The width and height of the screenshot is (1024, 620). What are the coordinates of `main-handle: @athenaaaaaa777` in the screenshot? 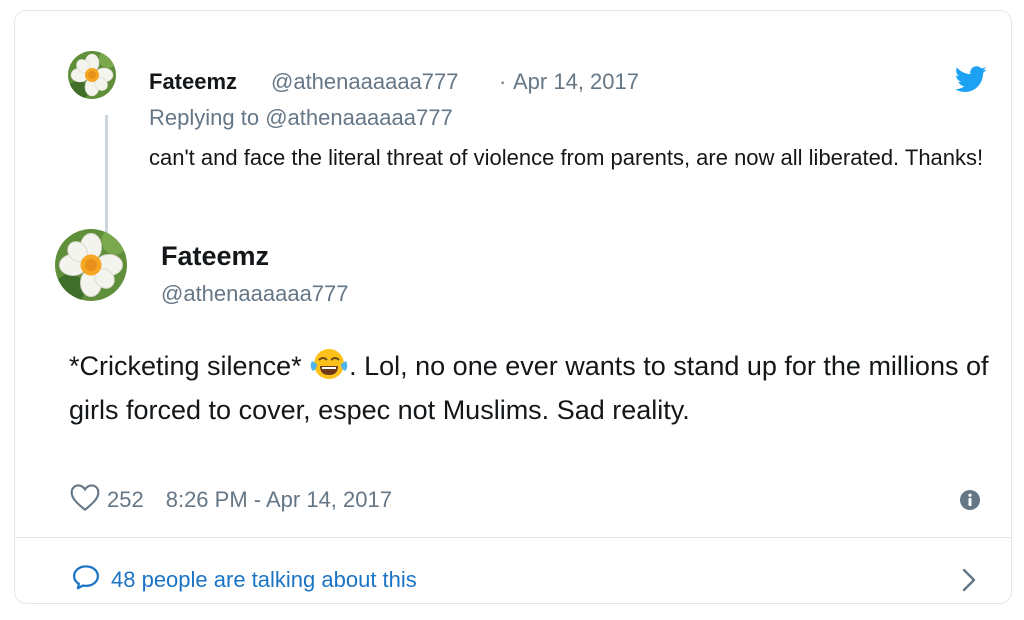 It's located at (255, 294).